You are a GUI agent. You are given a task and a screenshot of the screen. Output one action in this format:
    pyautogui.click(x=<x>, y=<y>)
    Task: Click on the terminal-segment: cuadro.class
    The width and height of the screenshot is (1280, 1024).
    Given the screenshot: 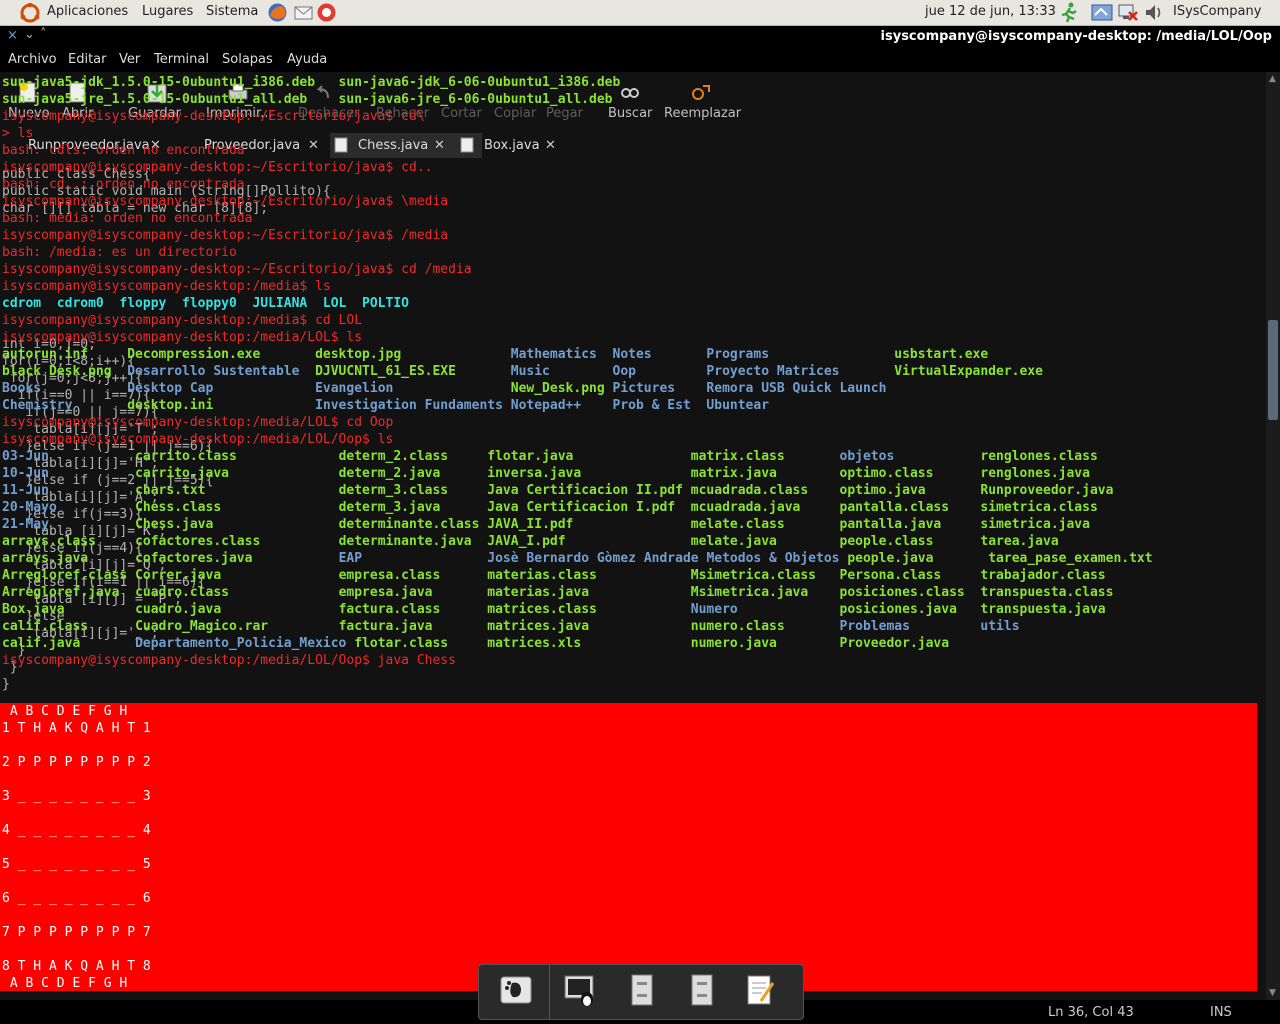 What is the action you would take?
    pyautogui.click(x=237, y=592)
    